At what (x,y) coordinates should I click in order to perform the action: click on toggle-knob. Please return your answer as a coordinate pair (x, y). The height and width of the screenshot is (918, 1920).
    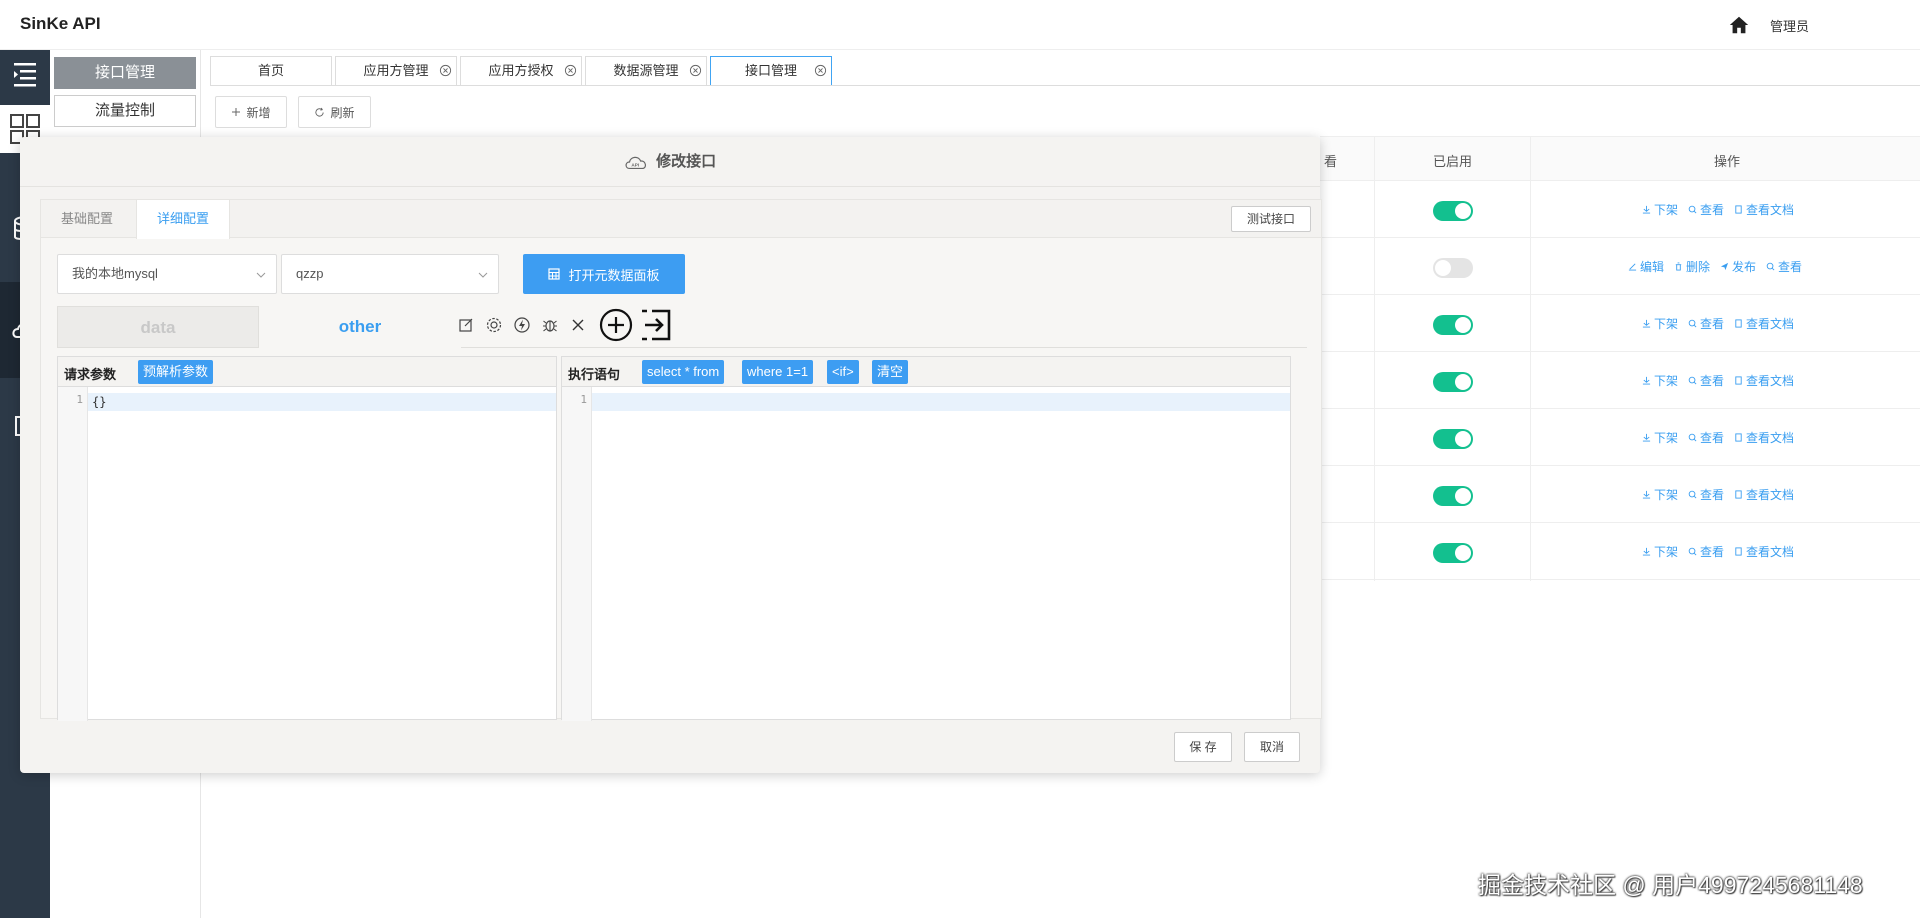
    Looking at the image, I should click on (1463, 382).